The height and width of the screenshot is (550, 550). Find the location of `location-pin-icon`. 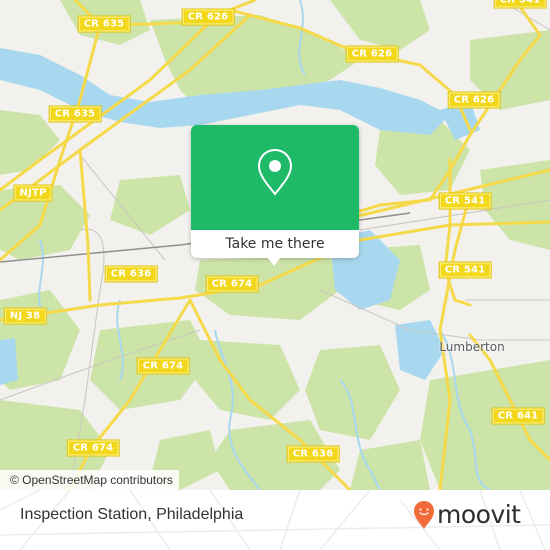

location-pin-icon is located at coordinates (275, 172).